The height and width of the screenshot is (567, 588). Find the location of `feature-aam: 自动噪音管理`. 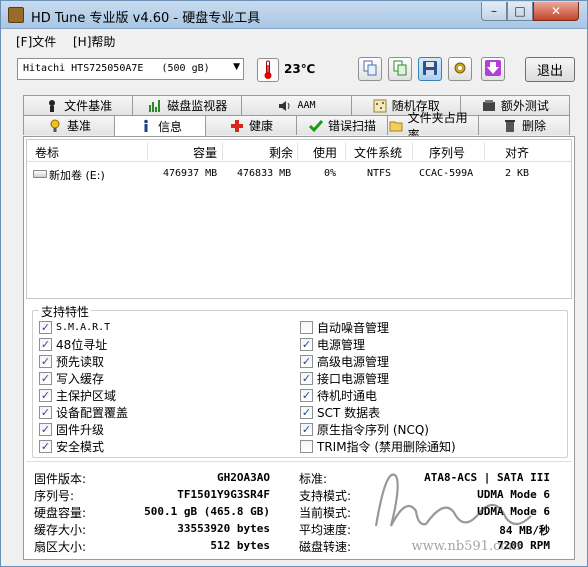

feature-aam: 自动噪音管理 is located at coordinates (344, 327).